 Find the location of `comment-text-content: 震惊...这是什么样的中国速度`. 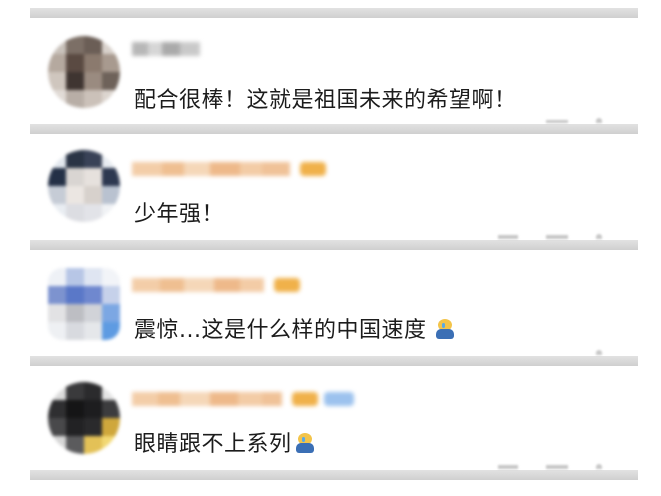

comment-text-content: 震惊...这是什么样的中国速度 is located at coordinates (280, 330).